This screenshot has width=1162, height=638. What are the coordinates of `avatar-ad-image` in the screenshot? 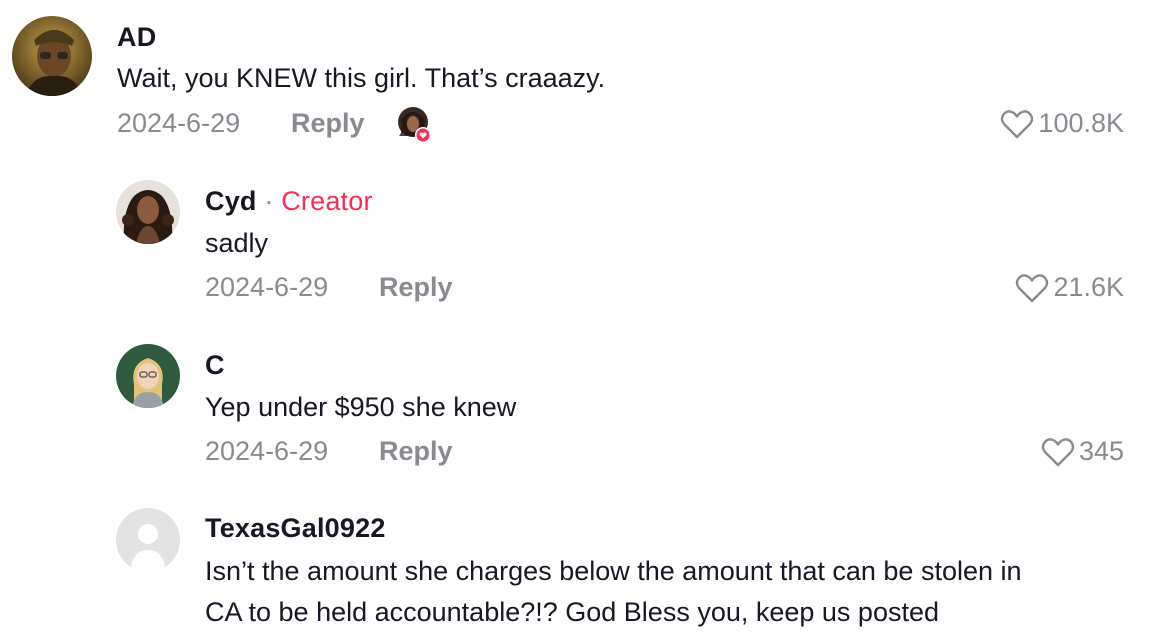 It's located at (52, 56).